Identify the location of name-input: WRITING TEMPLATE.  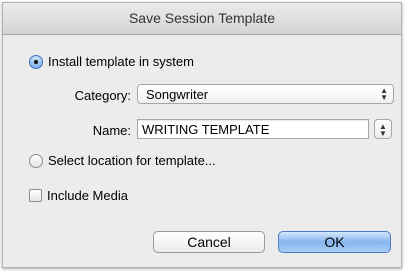
(253, 129).